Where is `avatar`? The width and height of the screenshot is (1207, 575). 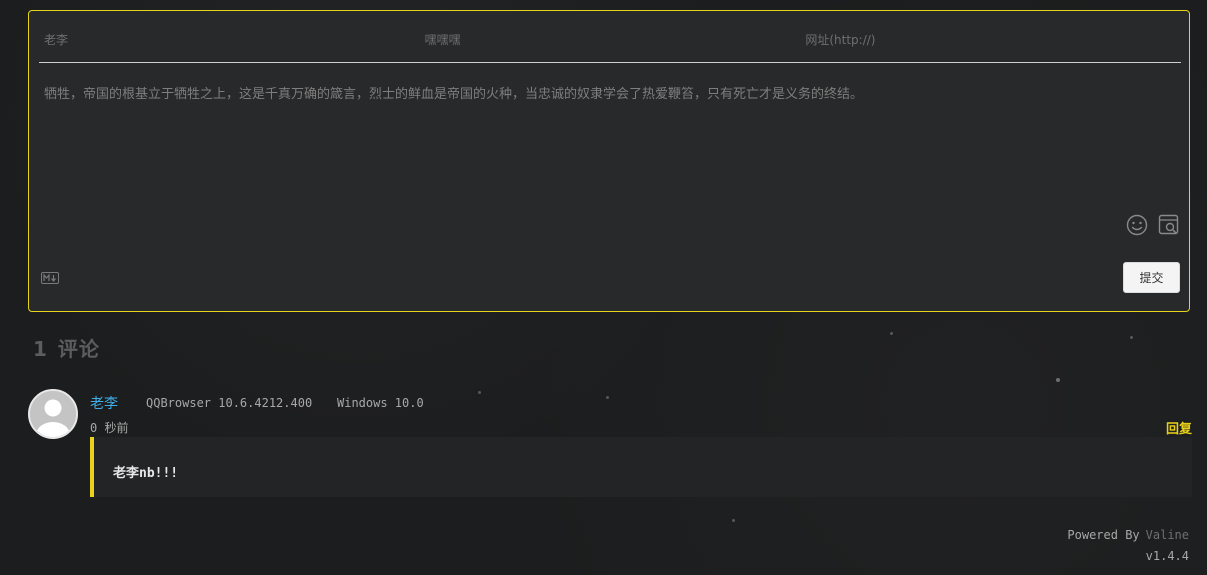 avatar is located at coordinates (53, 414).